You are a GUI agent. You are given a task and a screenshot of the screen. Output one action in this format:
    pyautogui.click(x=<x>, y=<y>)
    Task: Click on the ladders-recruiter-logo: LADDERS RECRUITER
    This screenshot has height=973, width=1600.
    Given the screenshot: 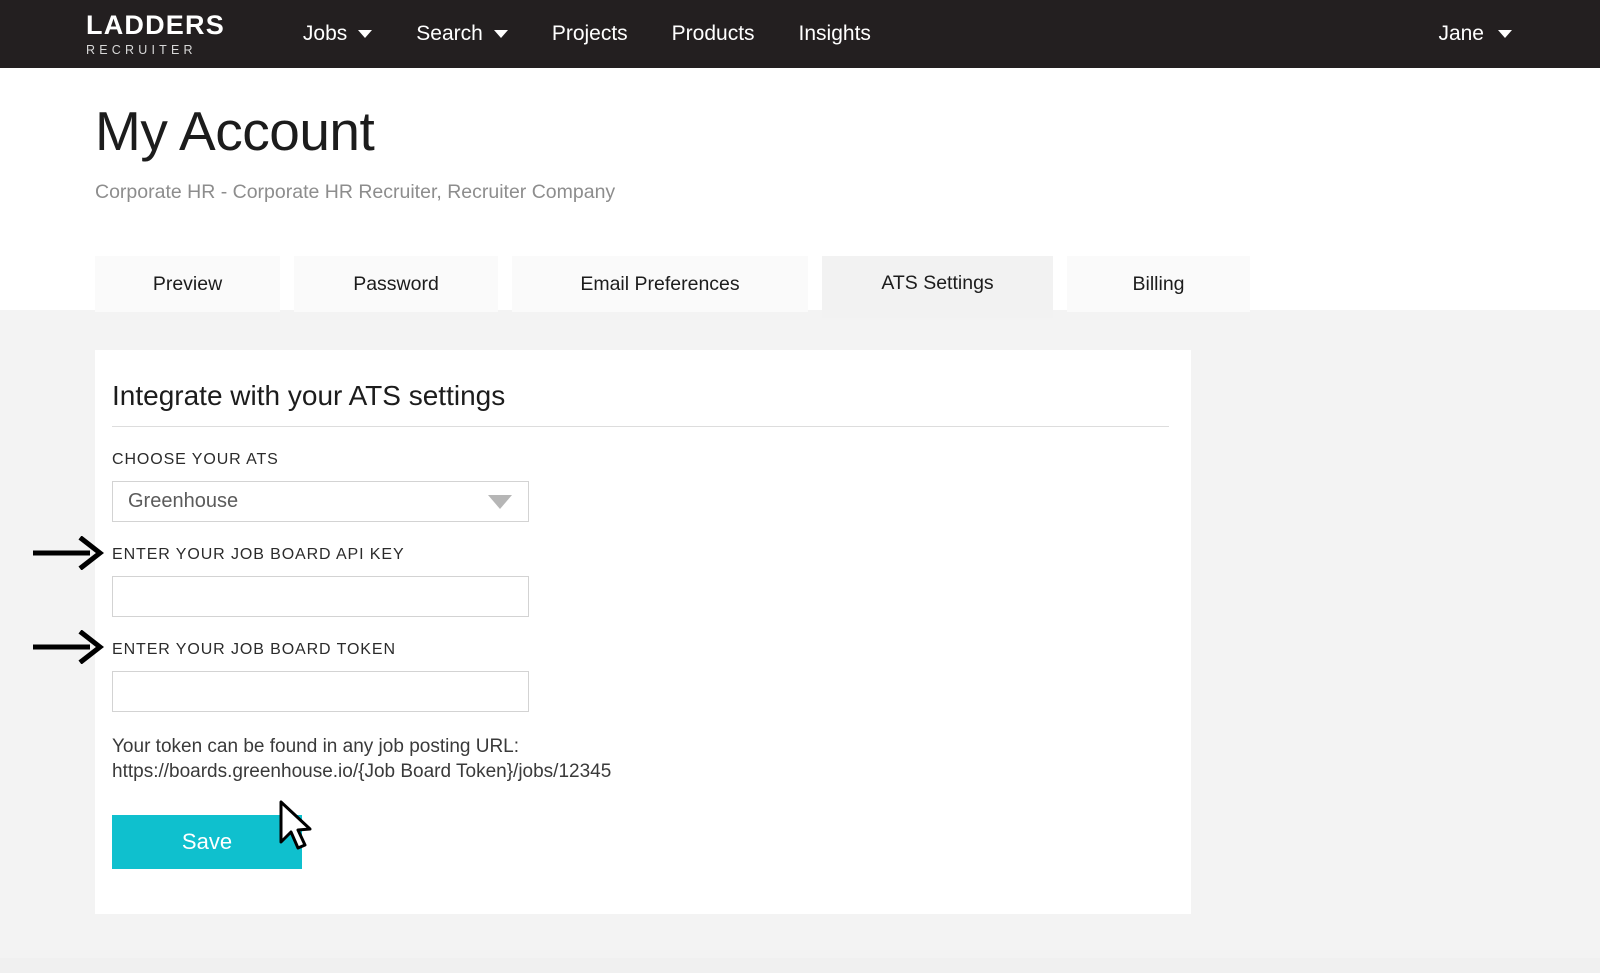 What is the action you would take?
    pyautogui.click(x=155, y=33)
    